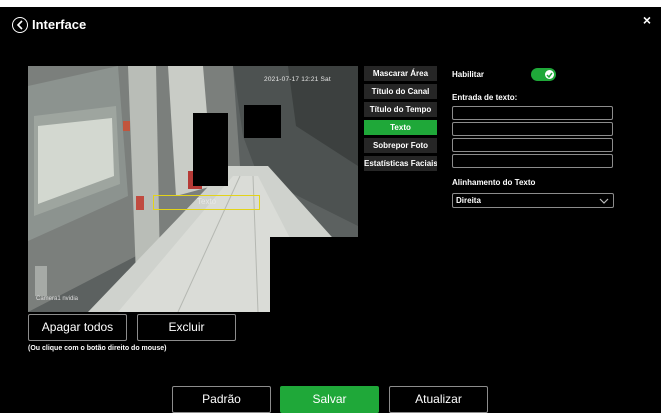  Describe the element at coordinates (400, 163) in the screenshot. I see `menu-item-estatisticas-faciais: Estatísticas Faciais` at that location.